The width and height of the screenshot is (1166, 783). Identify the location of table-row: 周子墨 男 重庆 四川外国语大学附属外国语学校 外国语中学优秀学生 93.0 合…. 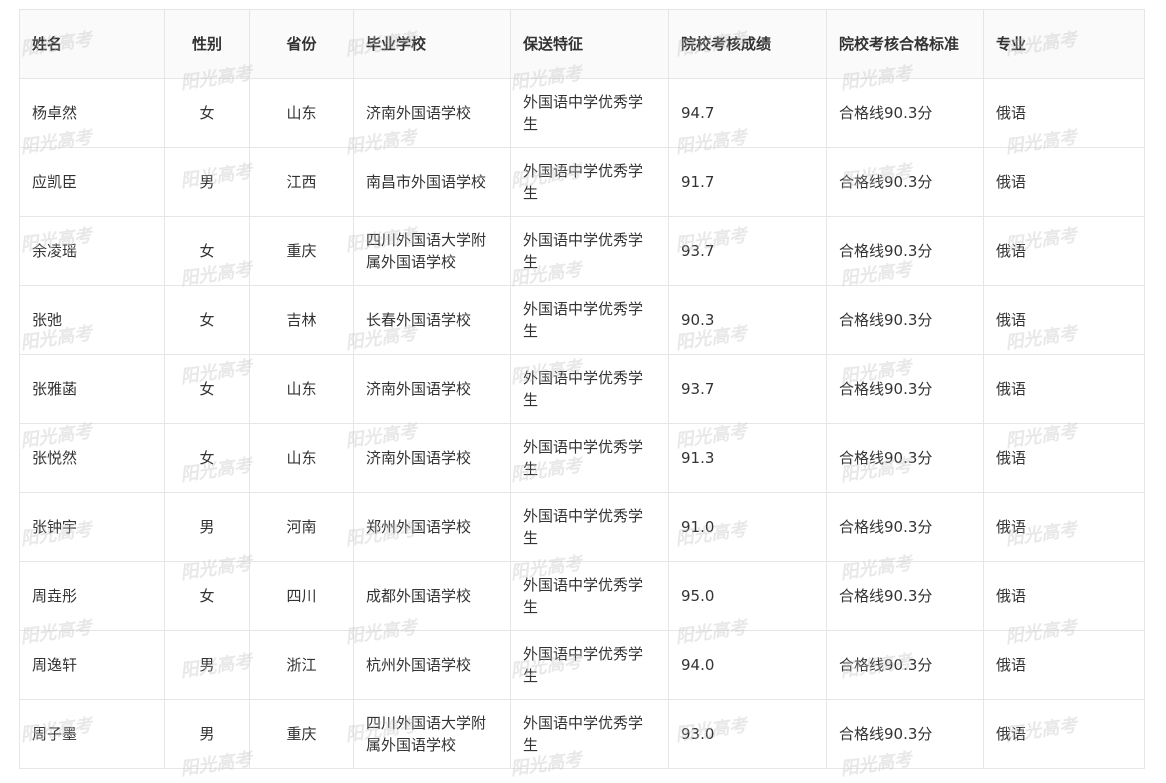
(582, 734).